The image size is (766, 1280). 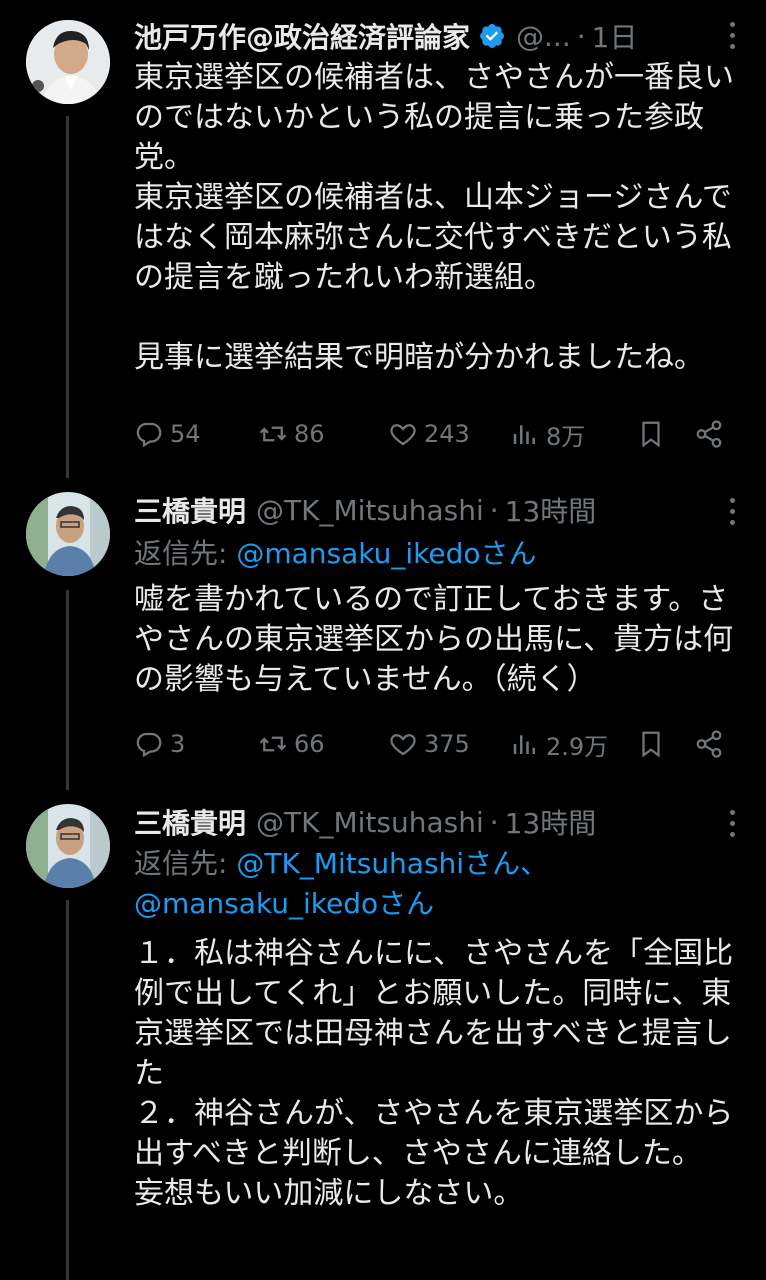 I want to click on tweet-actions: 54 86 243 8万, so click(x=435, y=434).